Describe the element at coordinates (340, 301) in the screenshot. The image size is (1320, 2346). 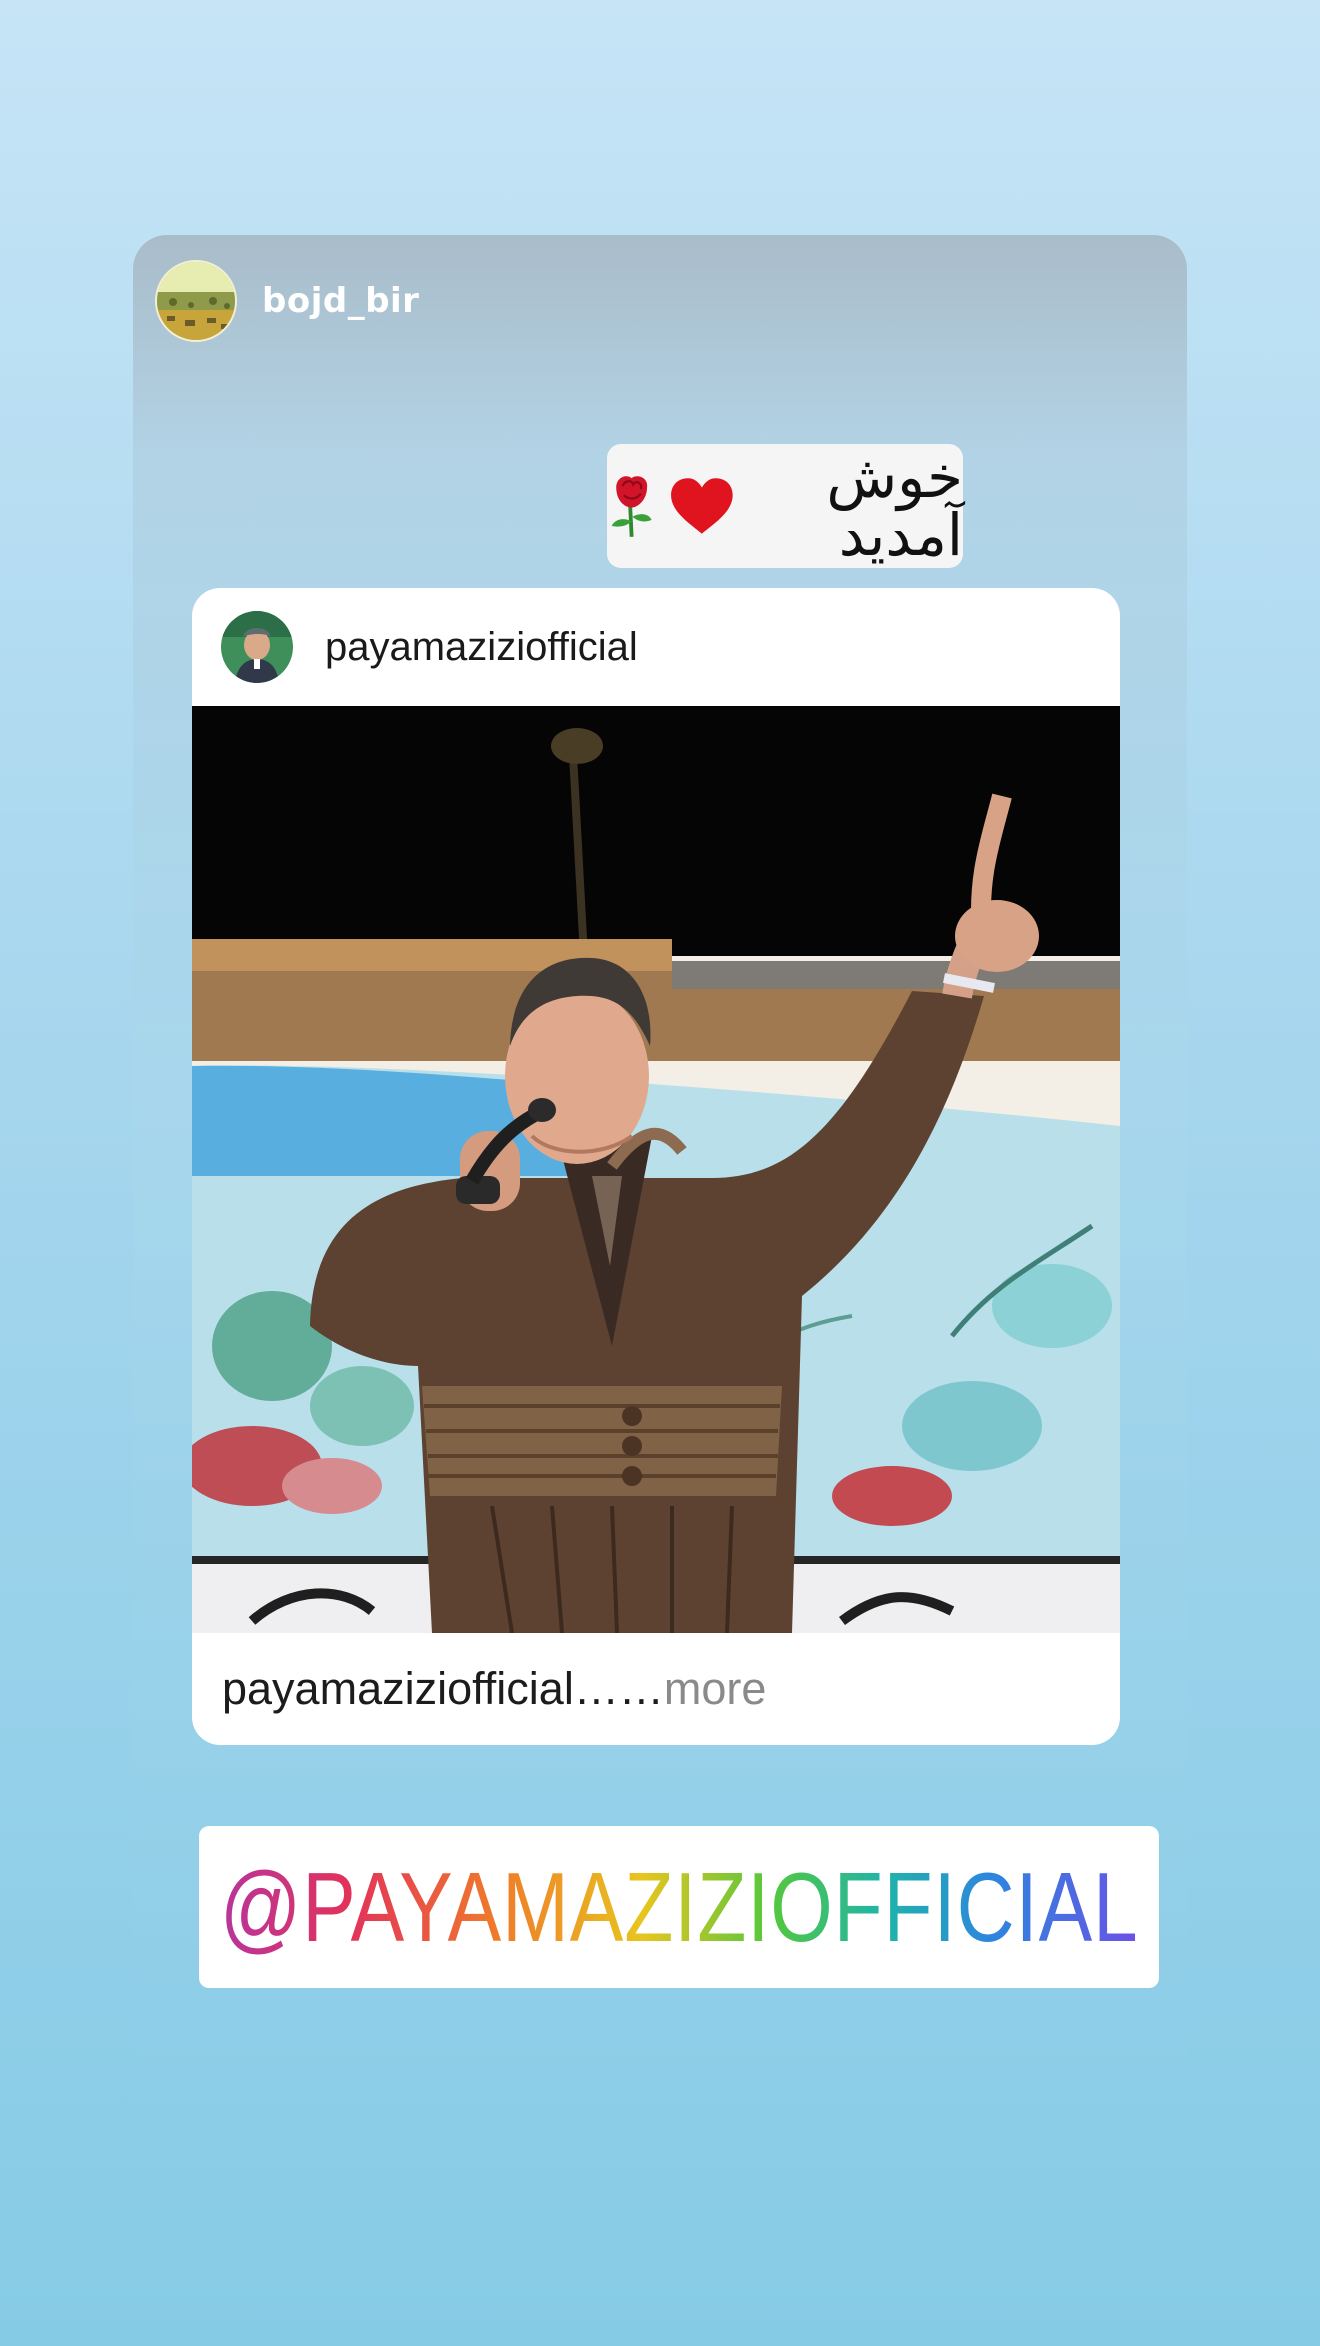
I see `story-username: bojd_bir` at that location.